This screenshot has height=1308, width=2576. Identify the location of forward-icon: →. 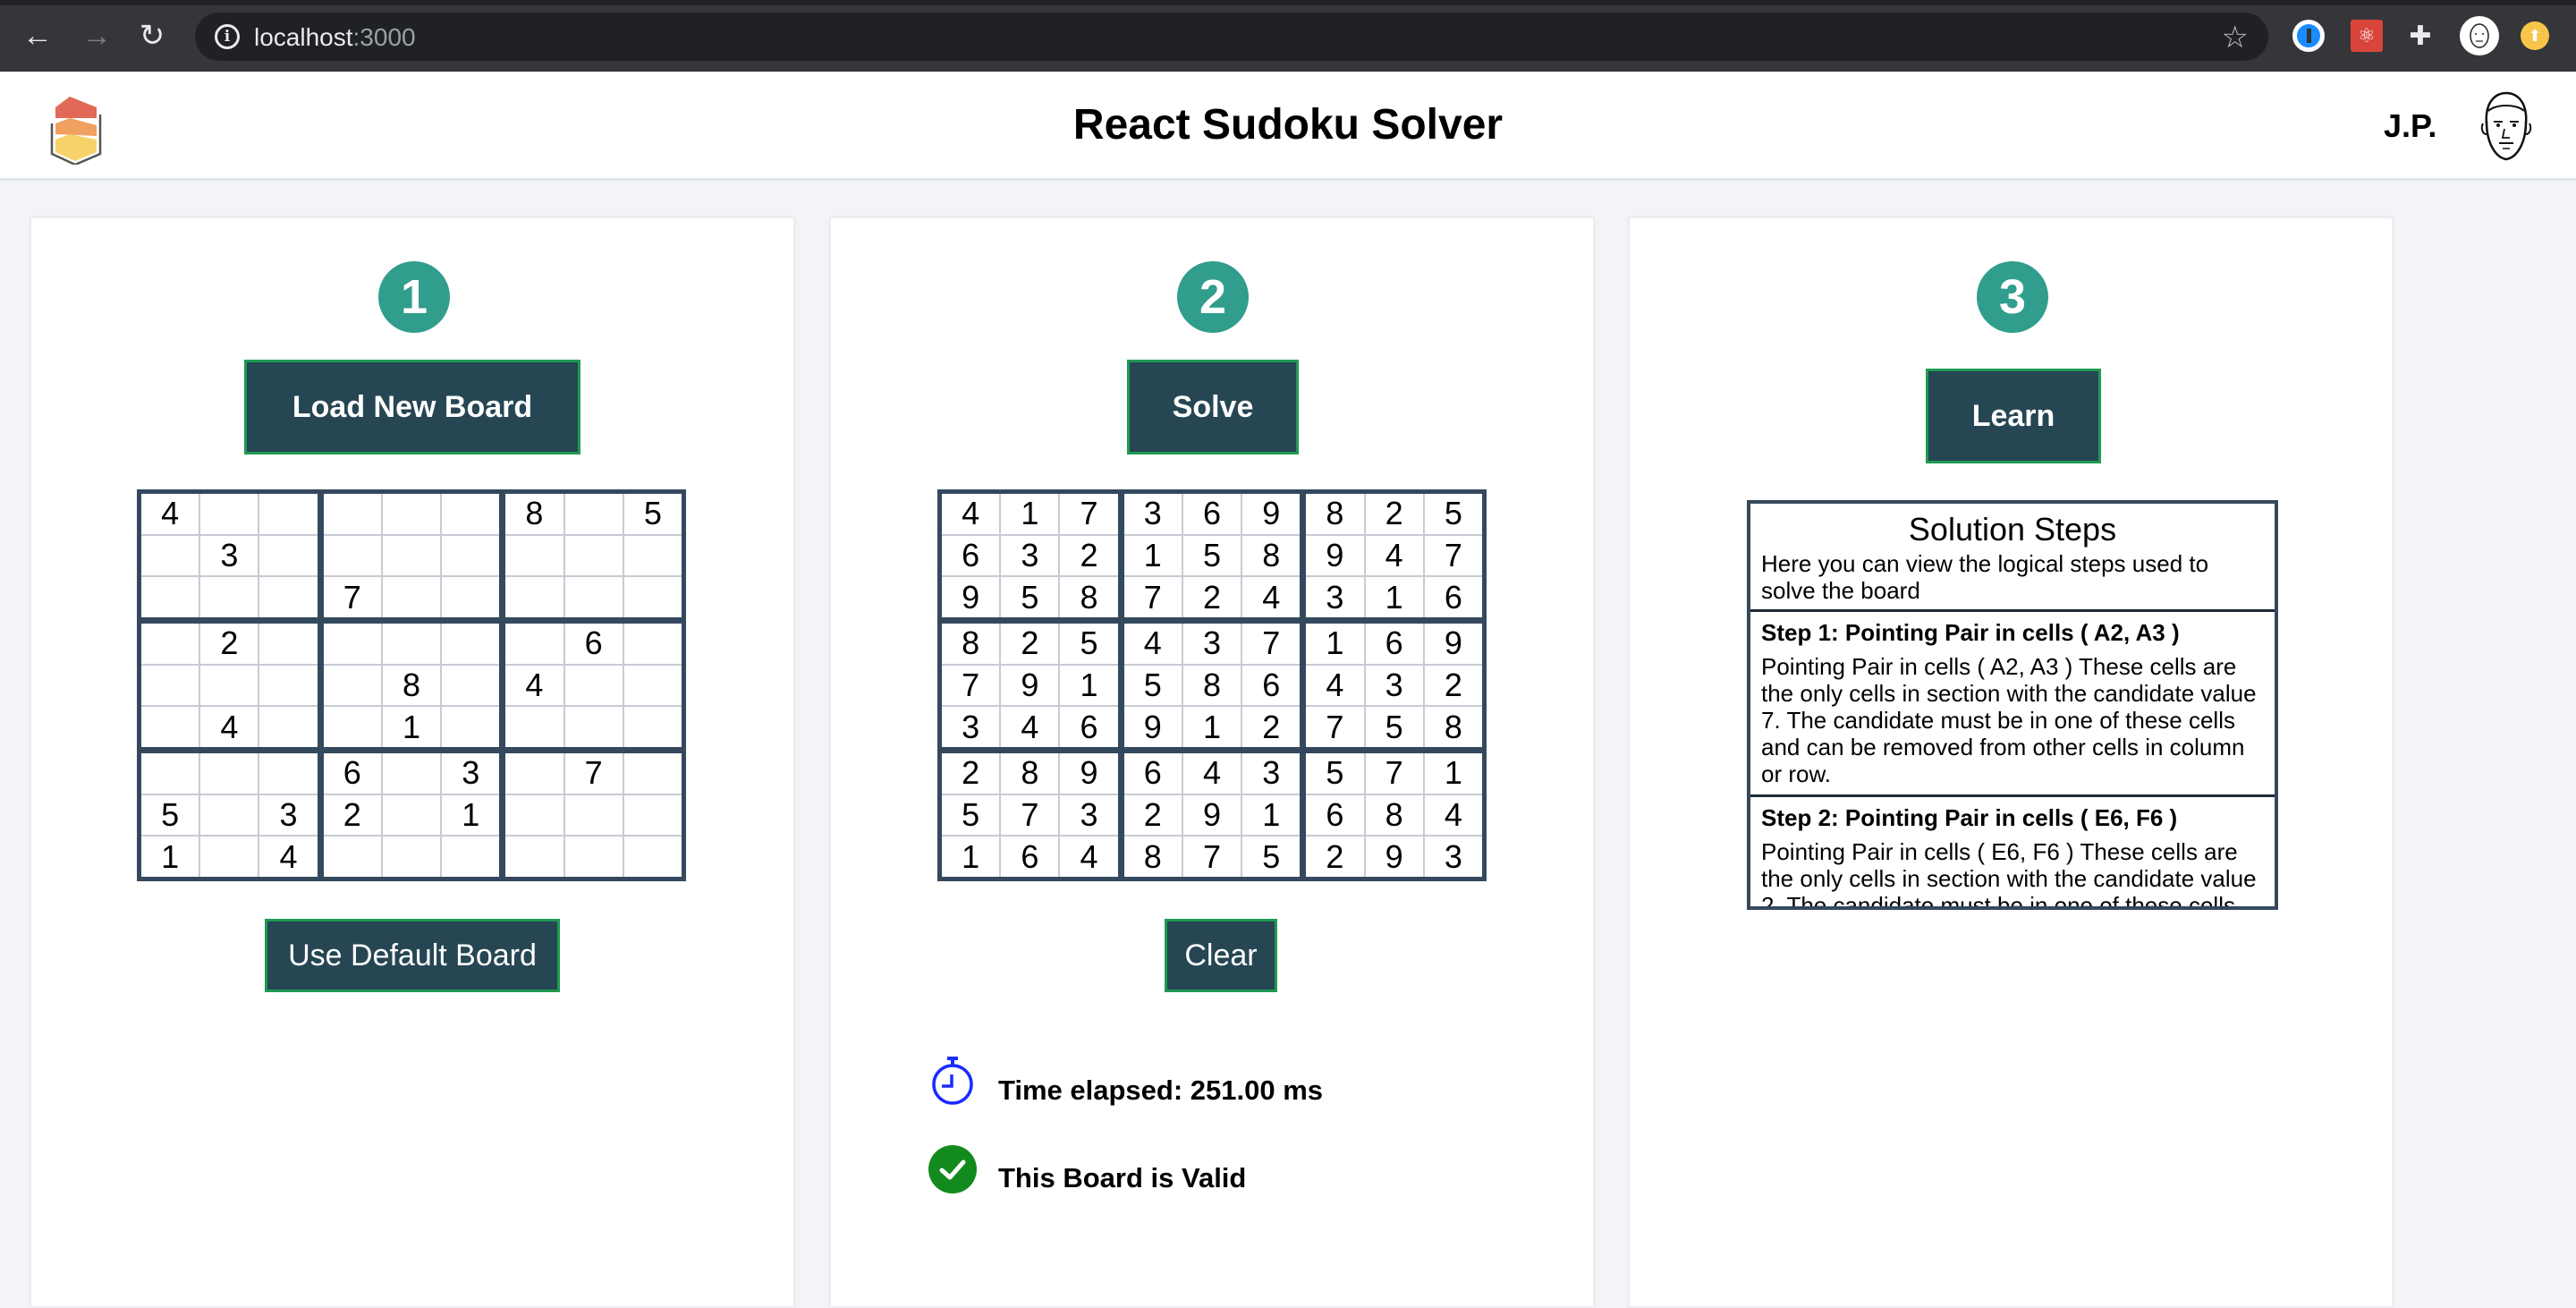
(96, 36).